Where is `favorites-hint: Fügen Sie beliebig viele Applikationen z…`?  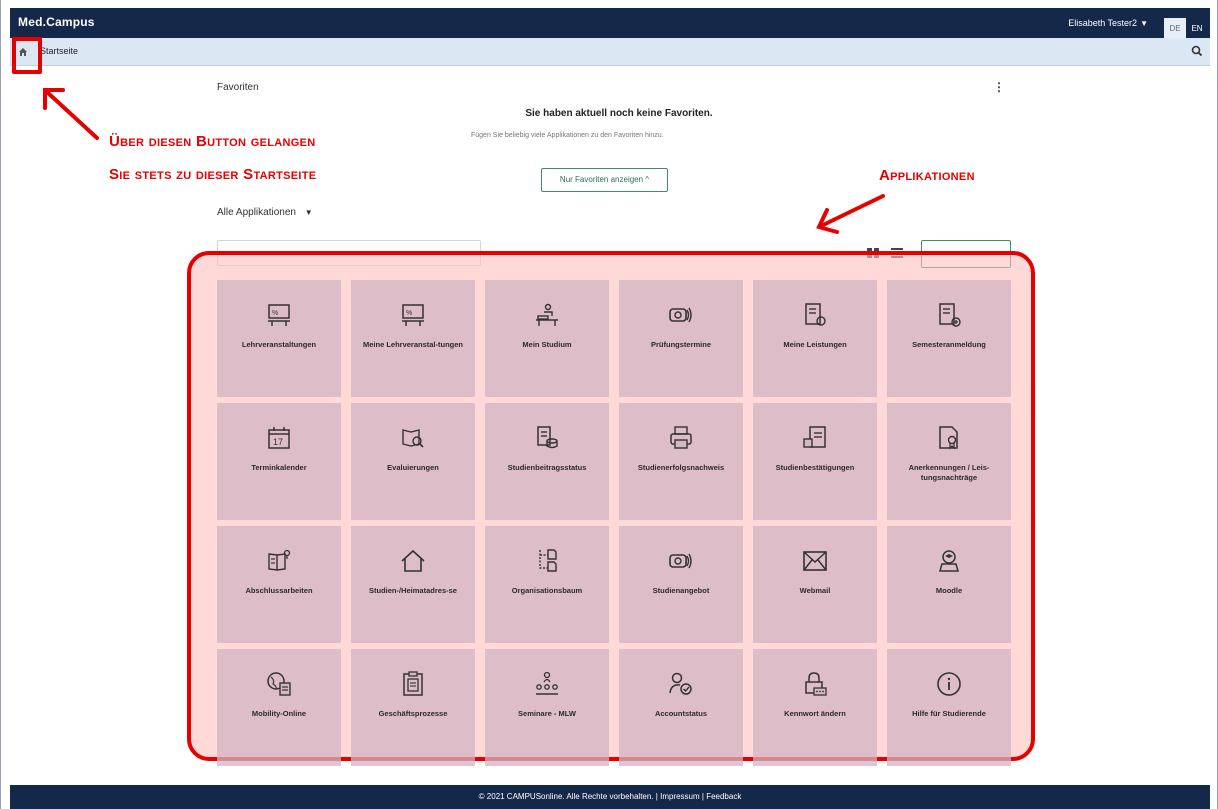
favorites-hint: Fügen Sie beliebig viele Applikationen z… is located at coordinates (567, 135).